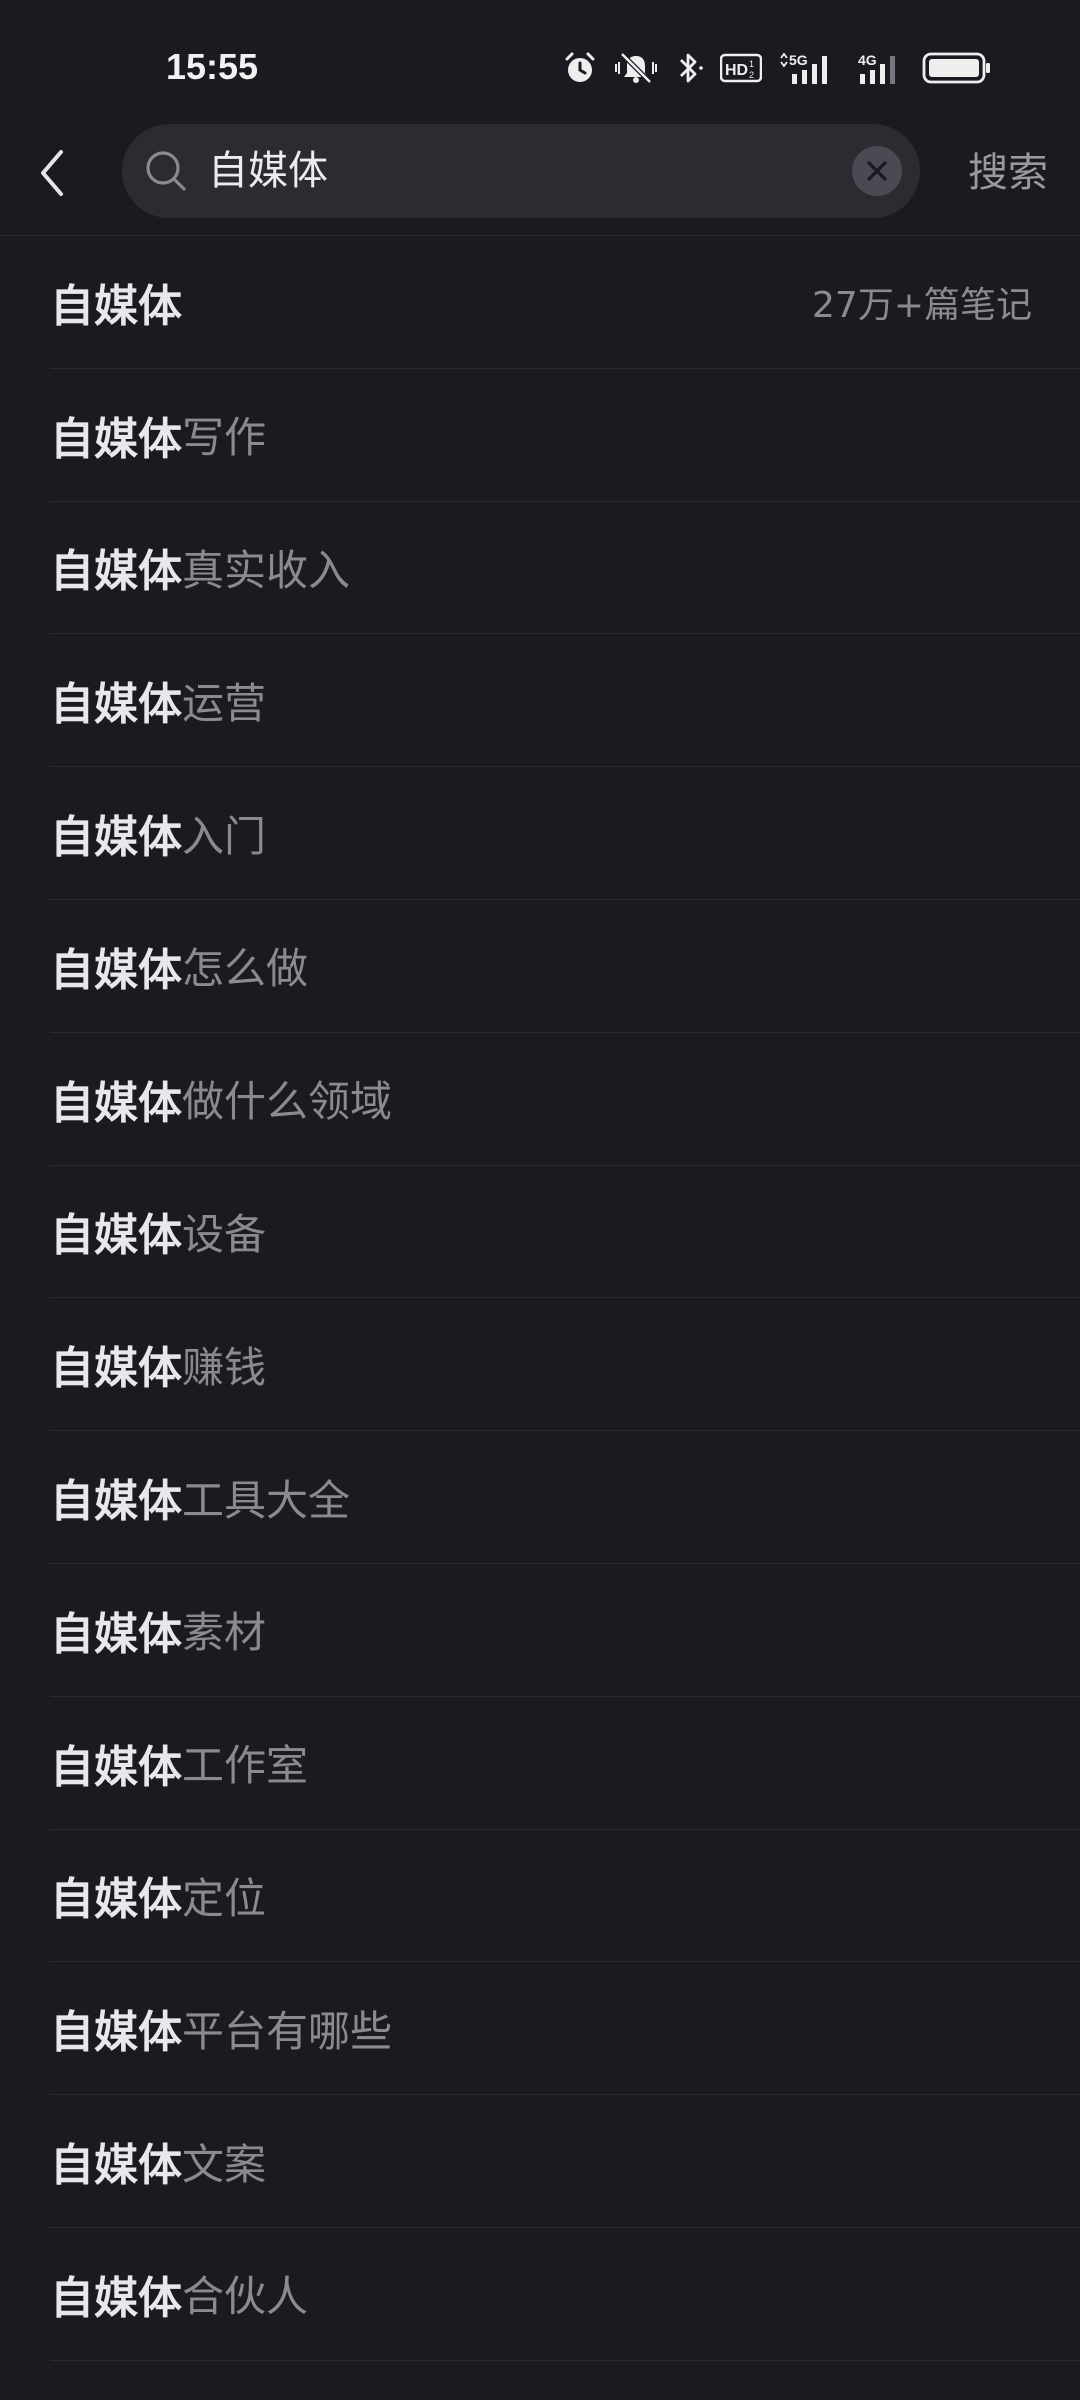 The height and width of the screenshot is (2400, 1080). What do you see at coordinates (224, 2164) in the screenshot?
I see `suggestion-suffix: 文案` at bounding box center [224, 2164].